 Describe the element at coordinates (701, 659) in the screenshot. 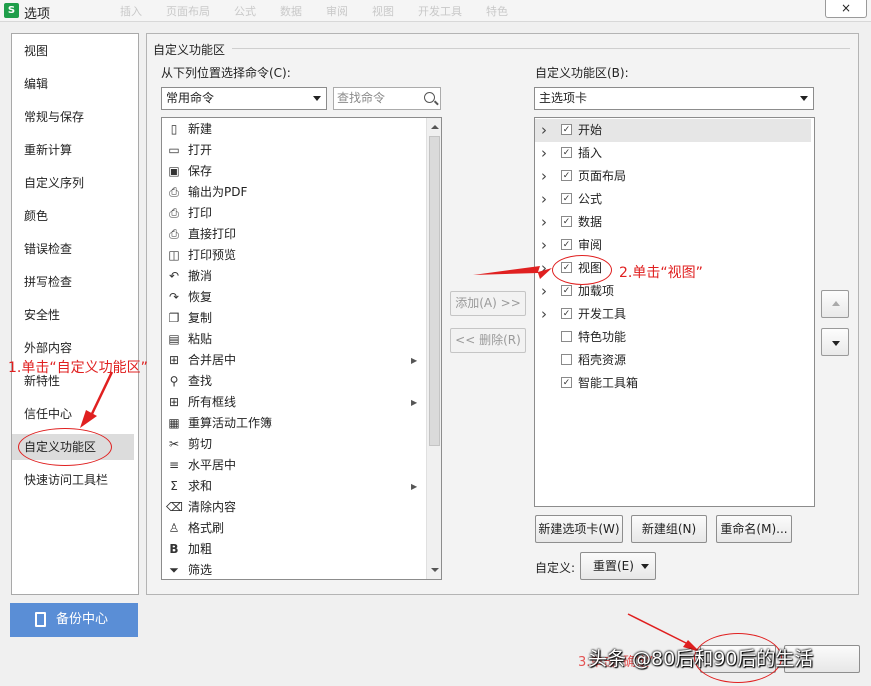

I see `watermark: 头条 @80后和90后的生活` at that location.